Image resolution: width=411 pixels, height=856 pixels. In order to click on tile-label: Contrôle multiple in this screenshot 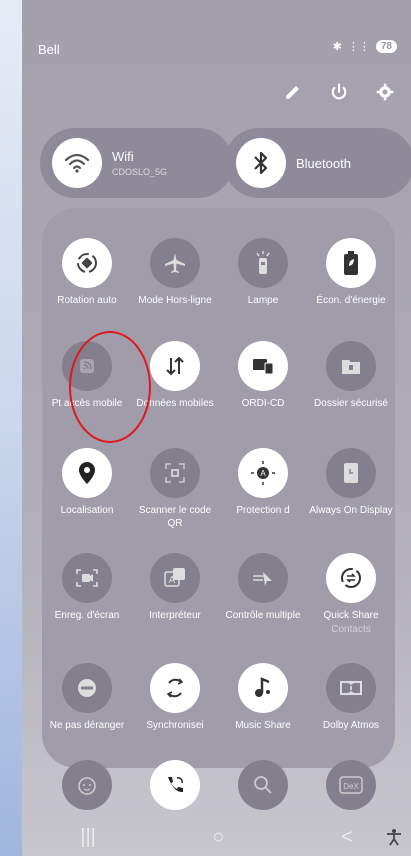, I will do `click(263, 615)`.